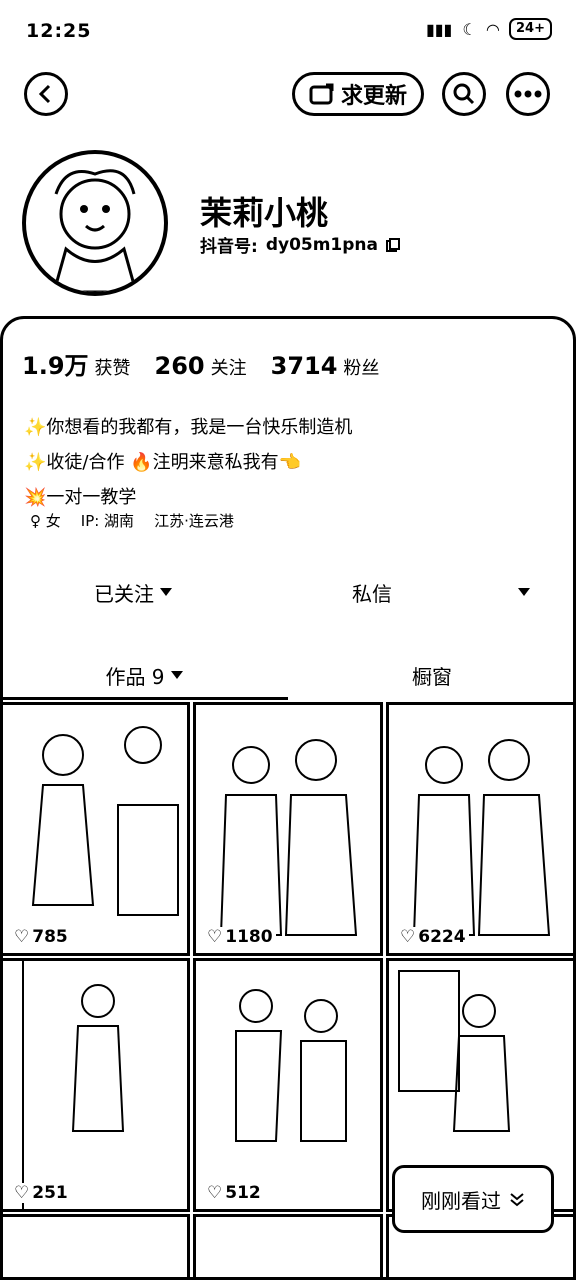 This screenshot has width=576, height=1280. Describe the element at coordinates (493, 29) in the screenshot. I see `wifi-icon: ◠` at that location.